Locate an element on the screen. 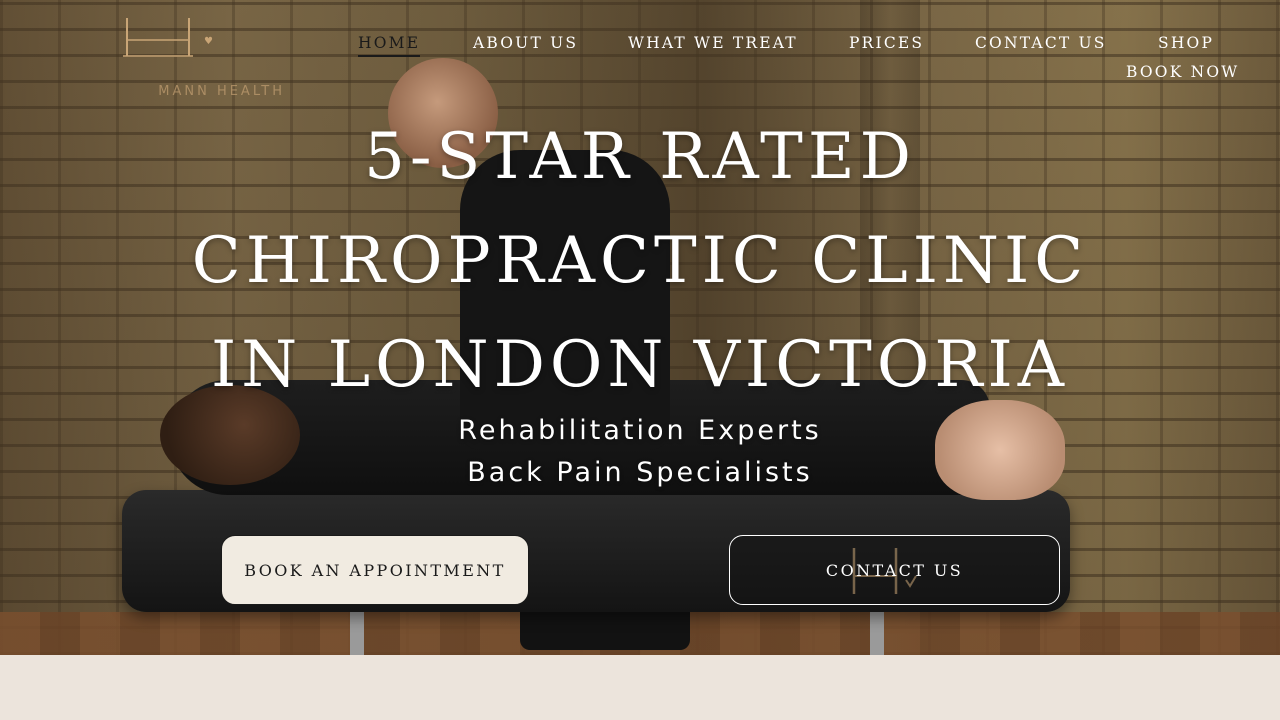 This screenshot has width=1280, height=720. book-appointment-label: BOOK AN APPOINTMENT is located at coordinates (375, 570).